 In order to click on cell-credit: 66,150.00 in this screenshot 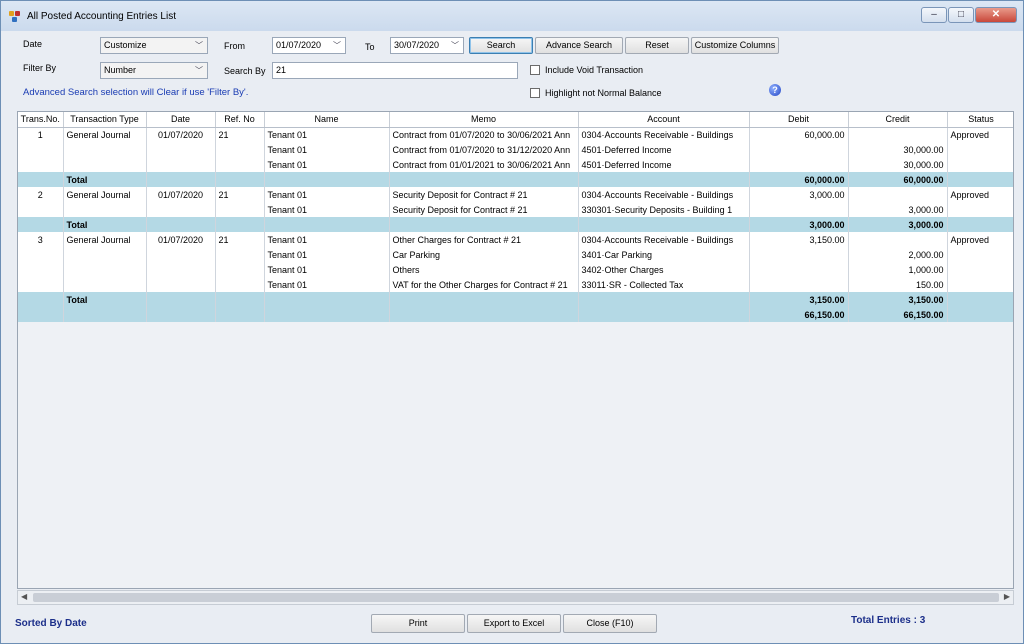, I will do `click(898, 314)`.